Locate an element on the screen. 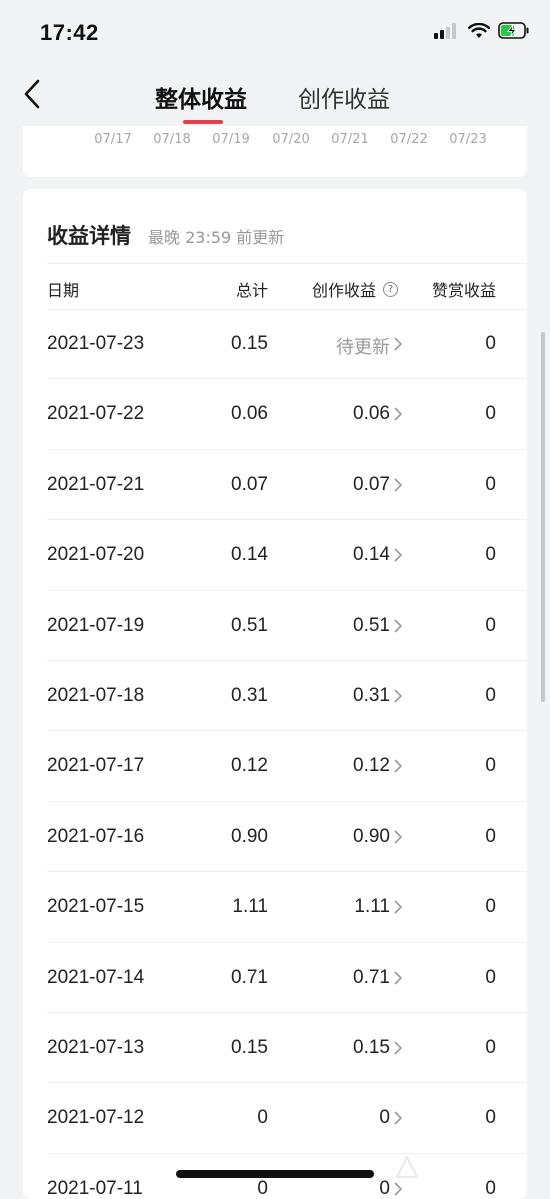 The height and width of the screenshot is (1199, 550). row-total: 0.71 is located at coordinates (249, 977).